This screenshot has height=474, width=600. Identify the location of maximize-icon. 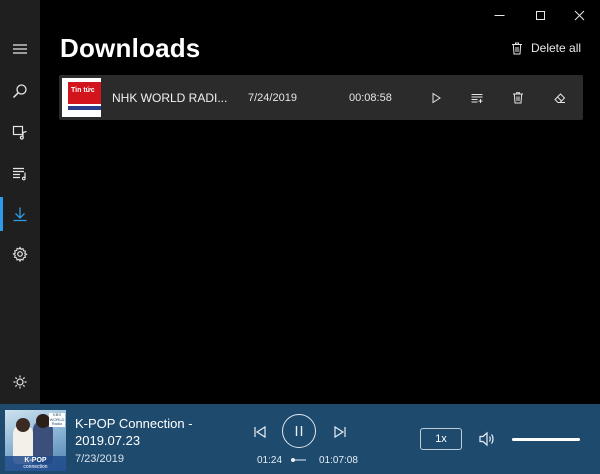
(540, 15).